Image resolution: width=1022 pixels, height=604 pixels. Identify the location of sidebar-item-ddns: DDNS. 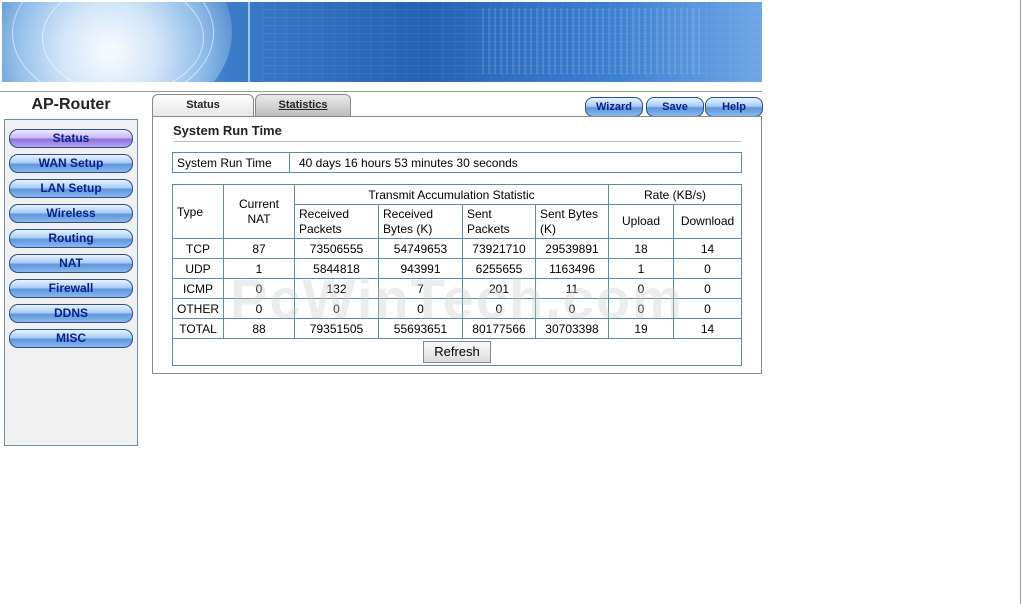
(71, 313).